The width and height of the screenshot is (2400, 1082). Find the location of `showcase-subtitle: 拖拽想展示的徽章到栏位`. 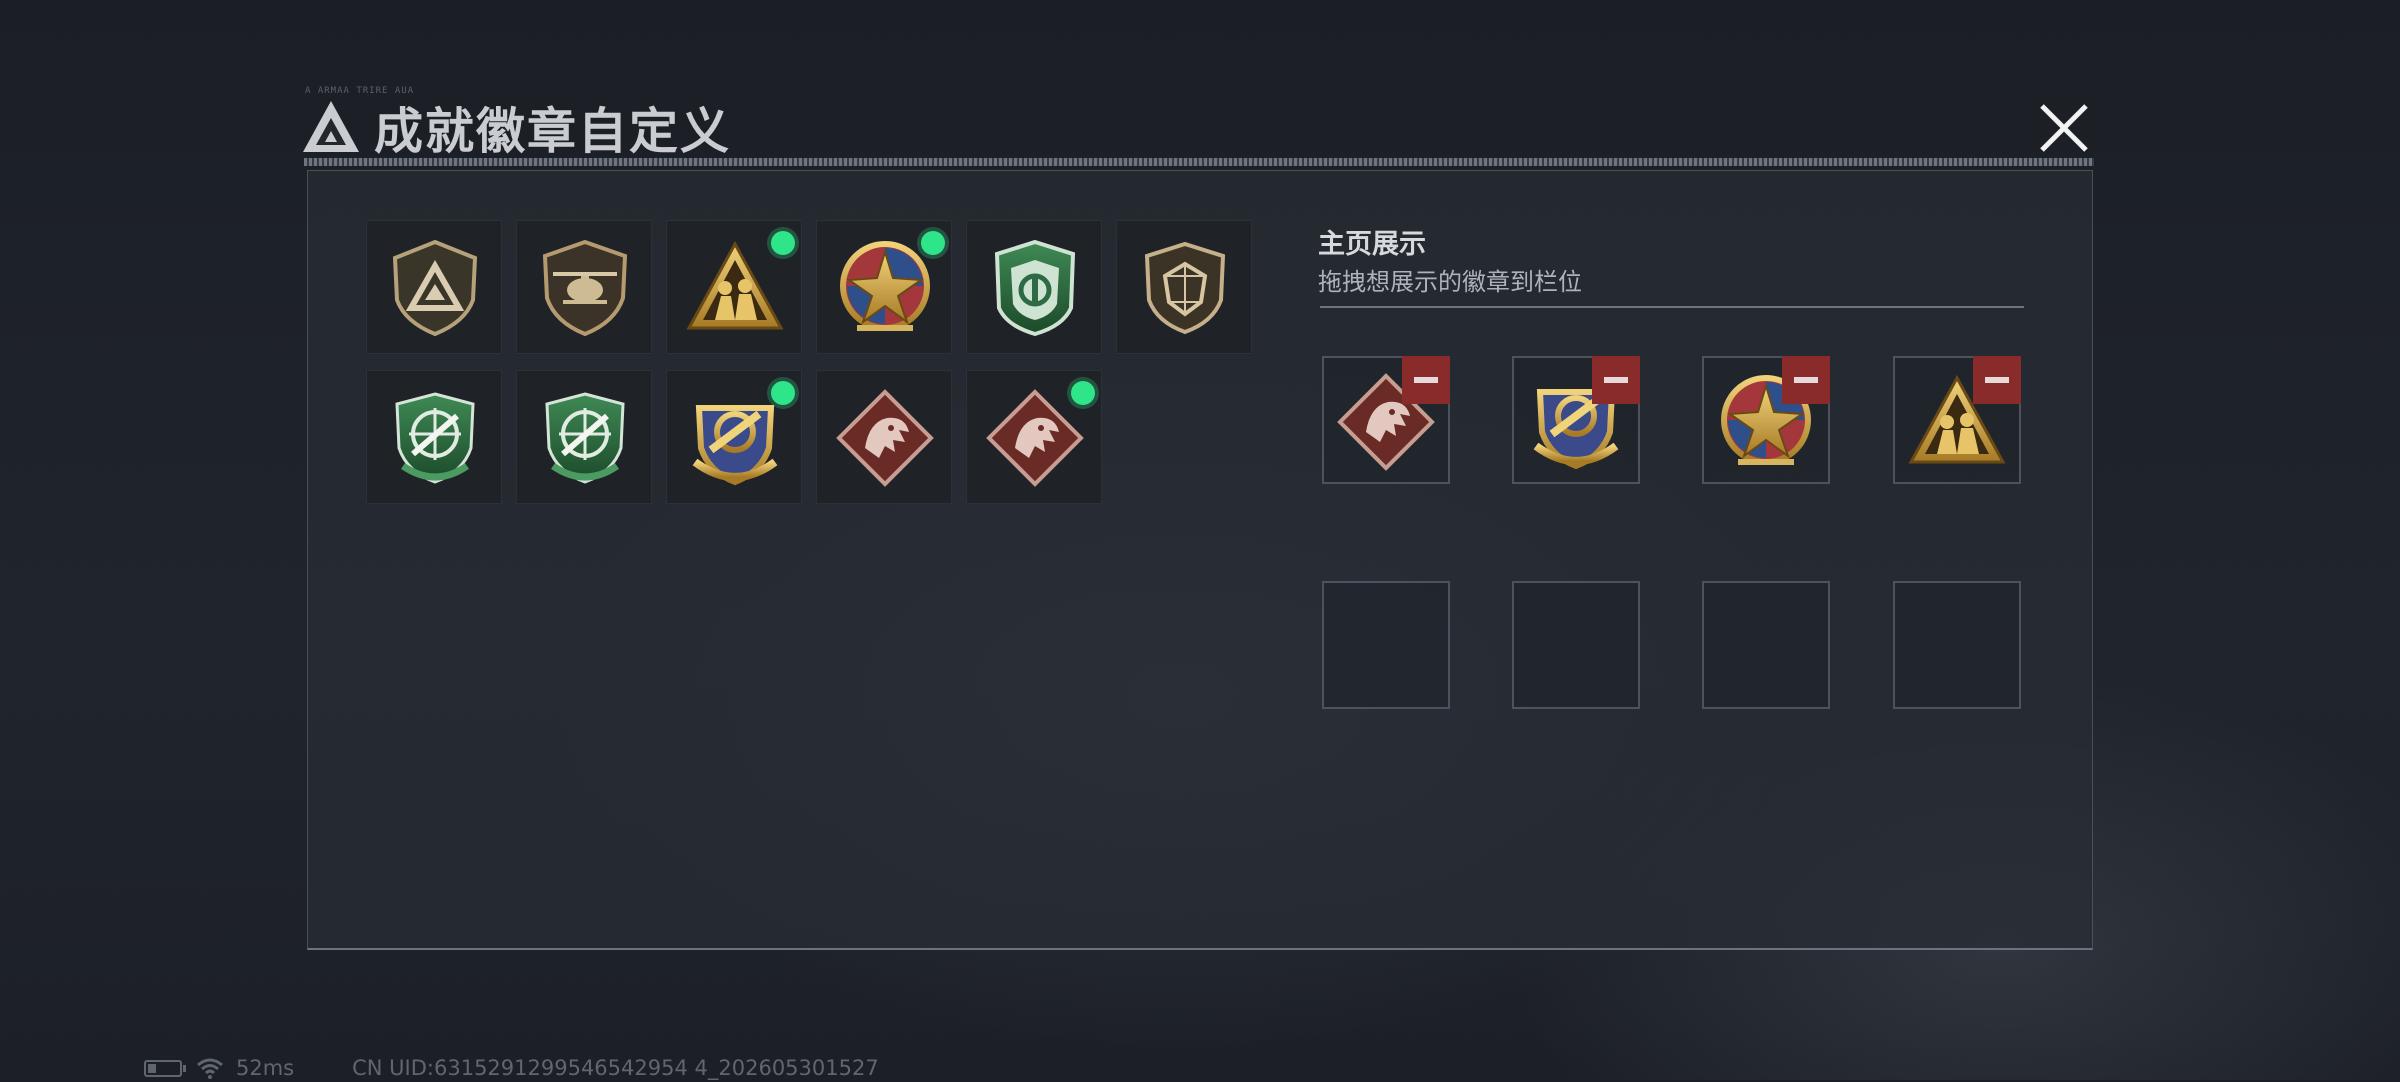

showcase-subtitle: 拖拽想展示的徽章到栏位 is located at coordinates (1450, 282).